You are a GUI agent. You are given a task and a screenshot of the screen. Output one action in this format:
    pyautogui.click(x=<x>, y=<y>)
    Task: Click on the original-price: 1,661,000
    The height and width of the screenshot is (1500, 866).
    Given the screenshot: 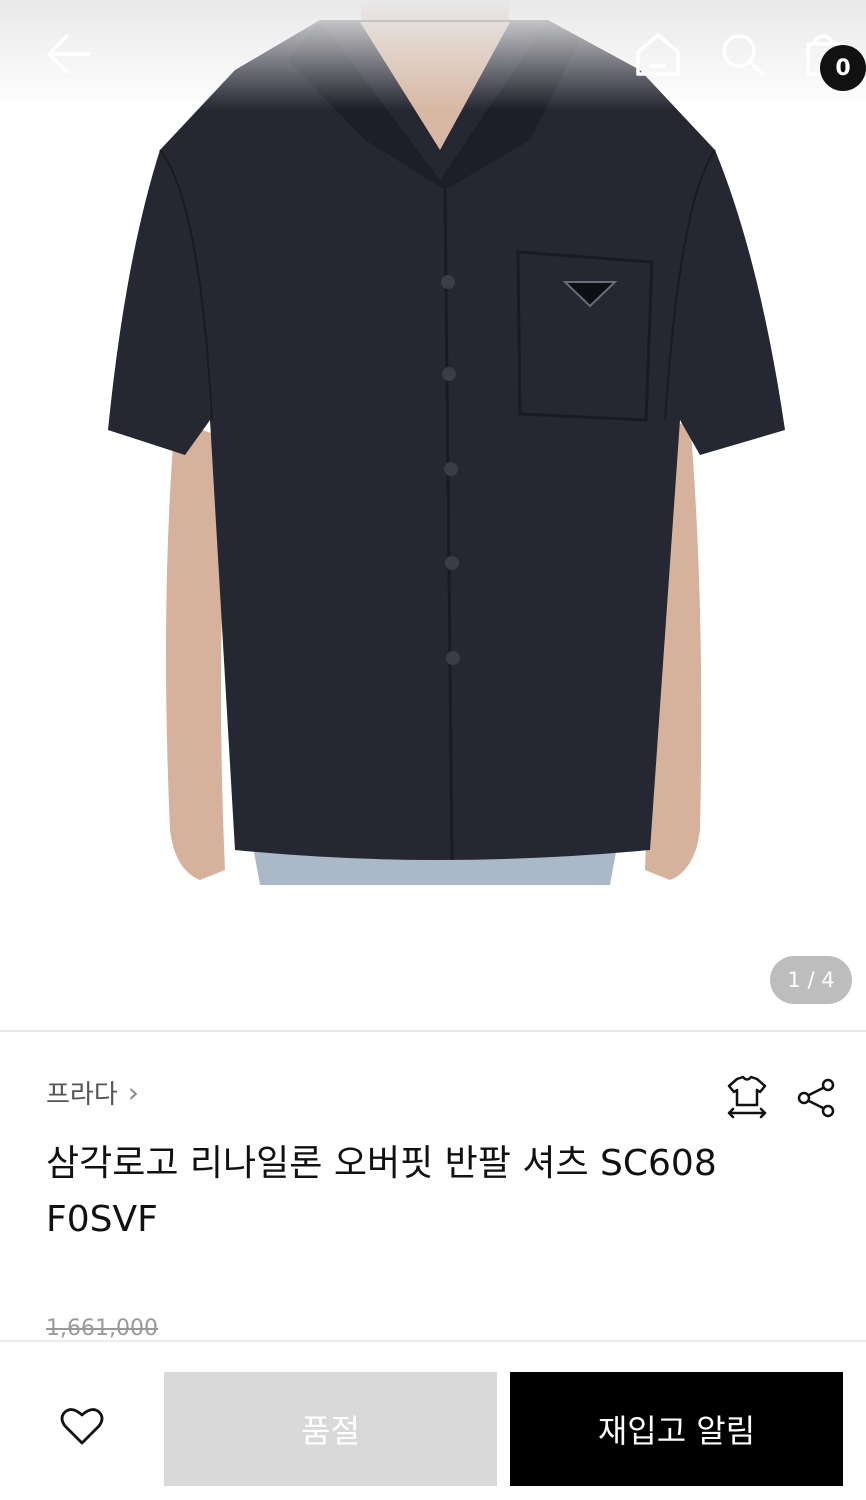 What is the action you would take?
    pyautogui.click(x=102, y=1328)
    